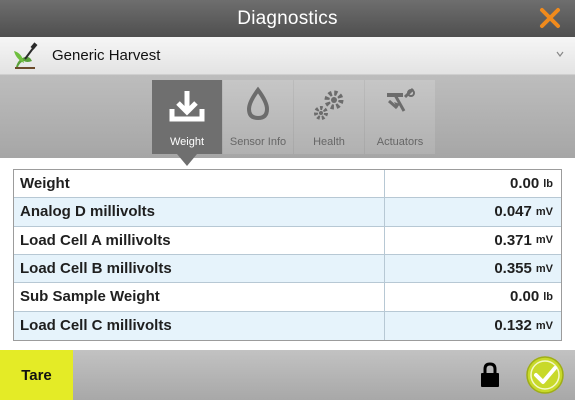  What do you see at coordinates (329, 105) in the screenshot?
I see `gears-icon` at bounding box center [329, 105].